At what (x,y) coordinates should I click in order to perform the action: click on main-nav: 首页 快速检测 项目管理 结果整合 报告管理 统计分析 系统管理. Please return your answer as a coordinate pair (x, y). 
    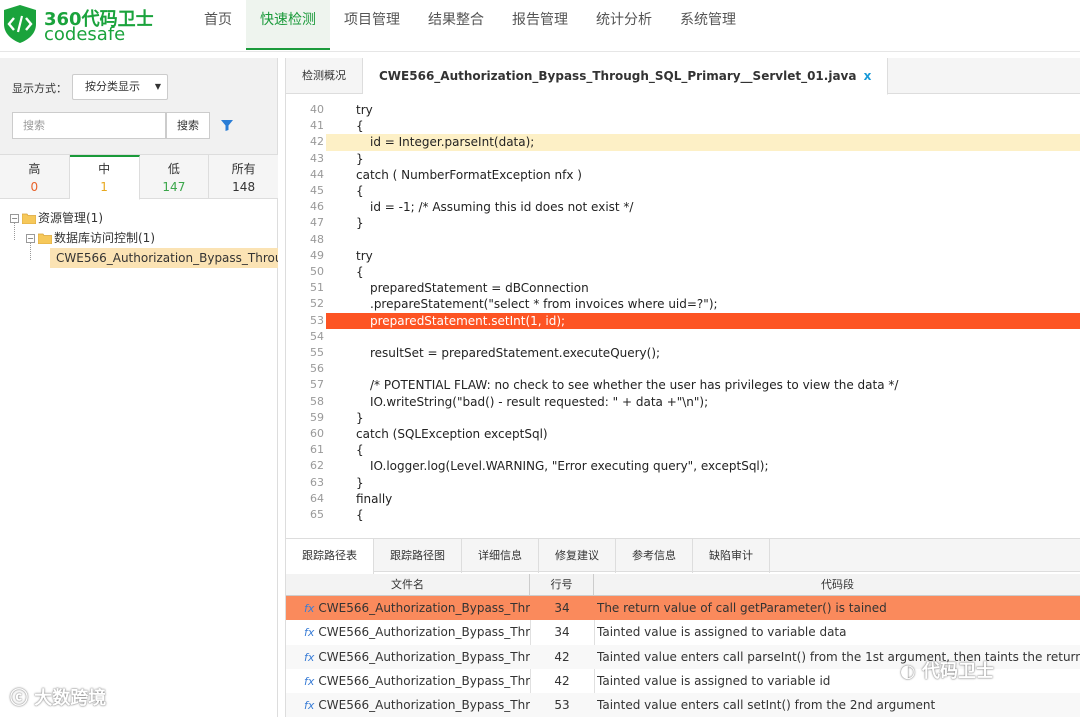
    Looking at the image, I should click on (470, 25).